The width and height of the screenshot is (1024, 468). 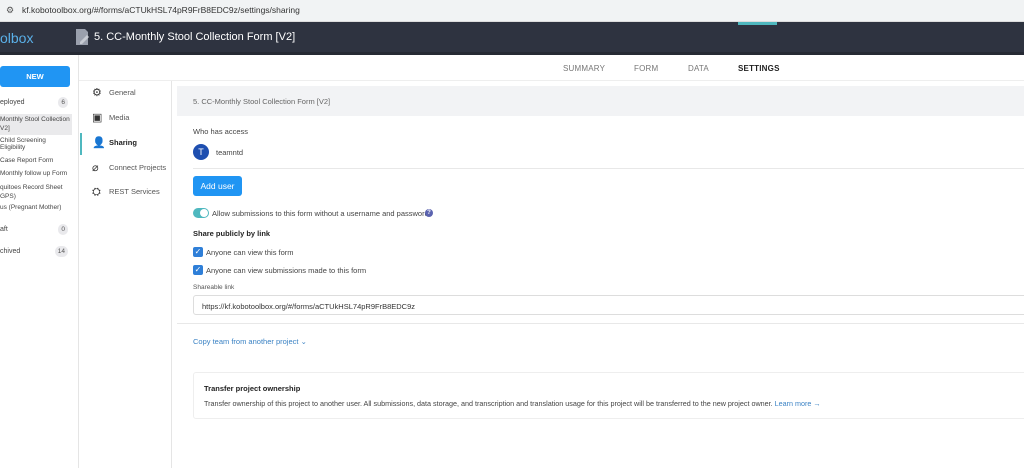 What do you see at coordinates (16, 38) in the screenshot?
I see `logo: olbox` at bounding box center [16, 38].